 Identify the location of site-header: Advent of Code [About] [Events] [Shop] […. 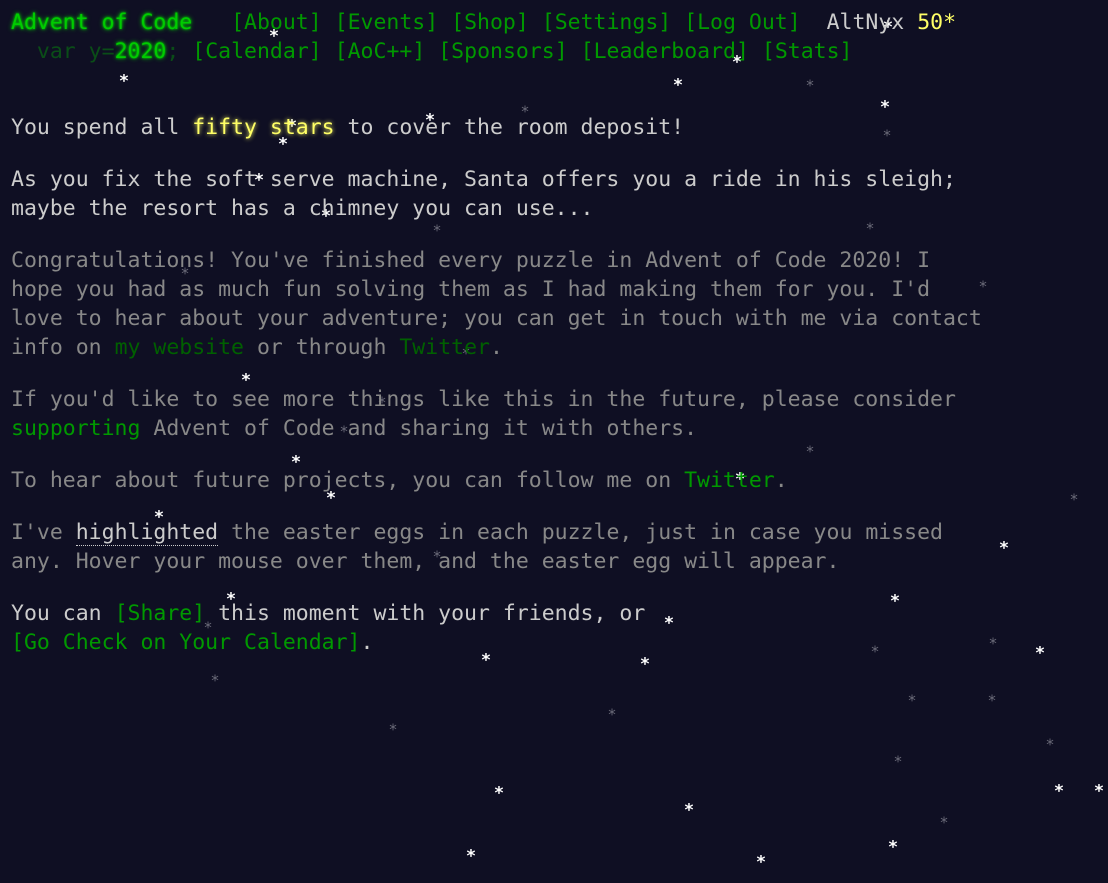
(483, 37).